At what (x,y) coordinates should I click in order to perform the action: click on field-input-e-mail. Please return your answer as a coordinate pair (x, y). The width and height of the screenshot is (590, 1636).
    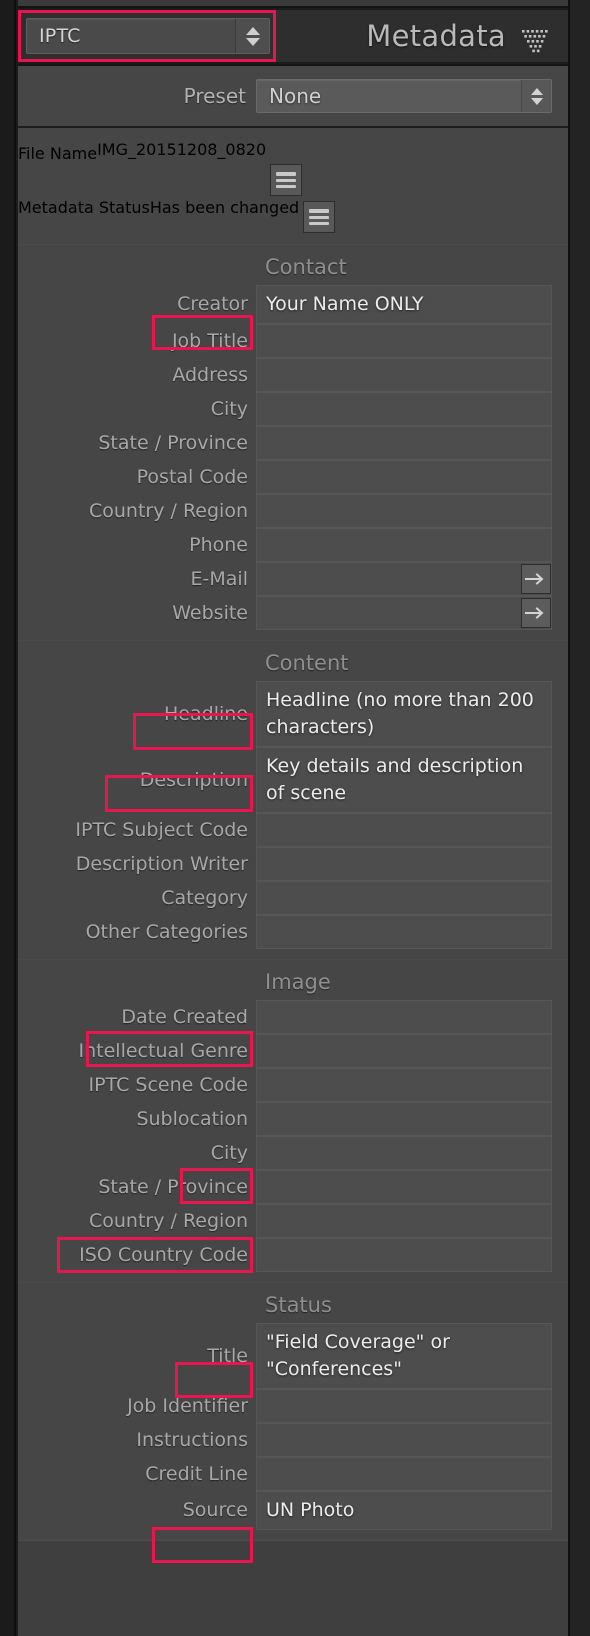
    Looking at the image, I should click on (404, 578).